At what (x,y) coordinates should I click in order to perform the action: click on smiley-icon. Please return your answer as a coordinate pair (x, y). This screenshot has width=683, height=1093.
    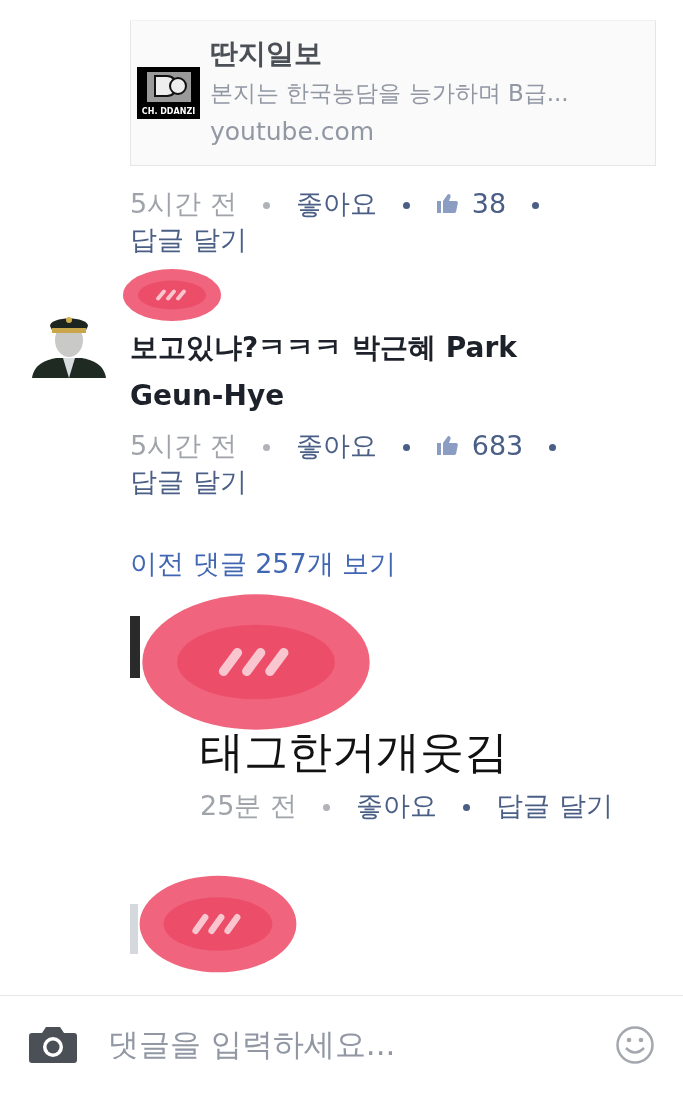
    Looking at the image, I should click on (635, 1044).